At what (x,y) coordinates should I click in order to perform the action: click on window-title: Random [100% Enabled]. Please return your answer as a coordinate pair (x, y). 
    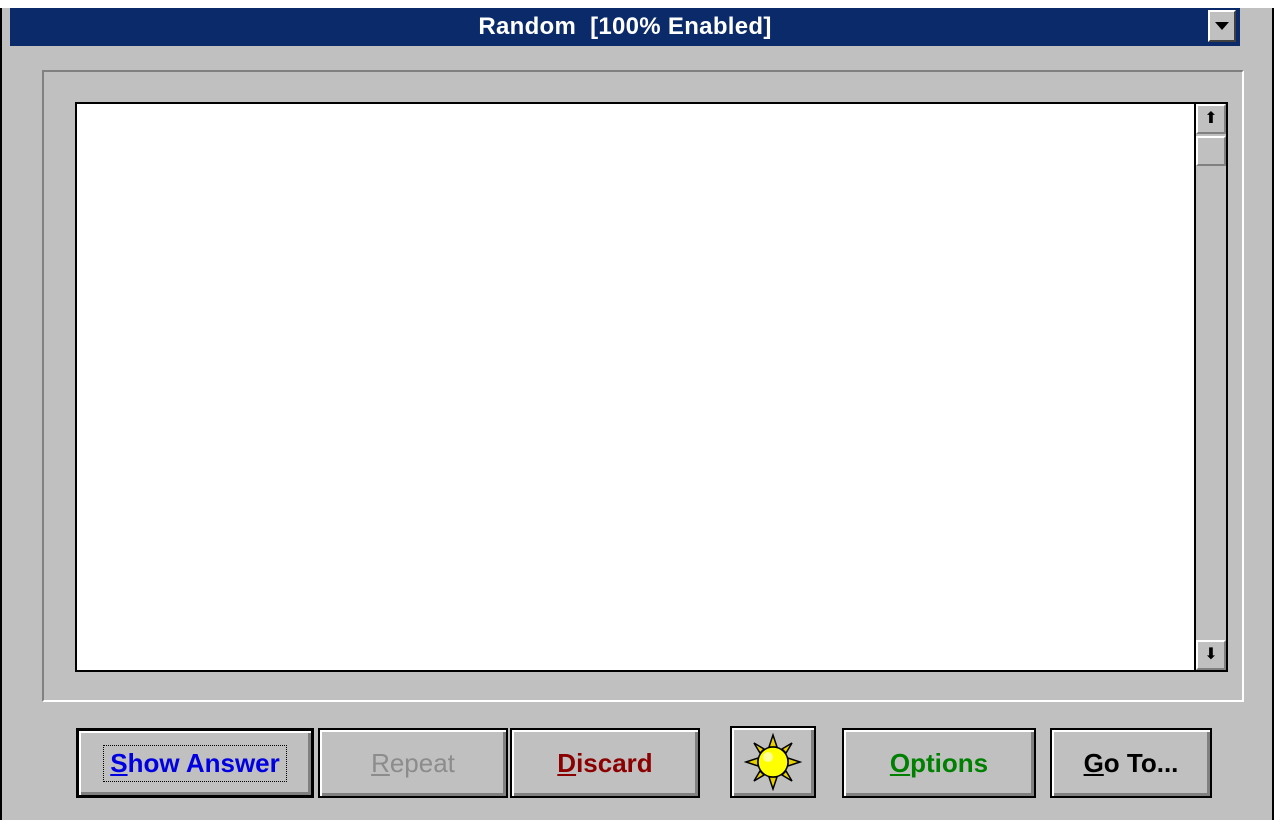
    Looking at the image, I should click on (625, 26).